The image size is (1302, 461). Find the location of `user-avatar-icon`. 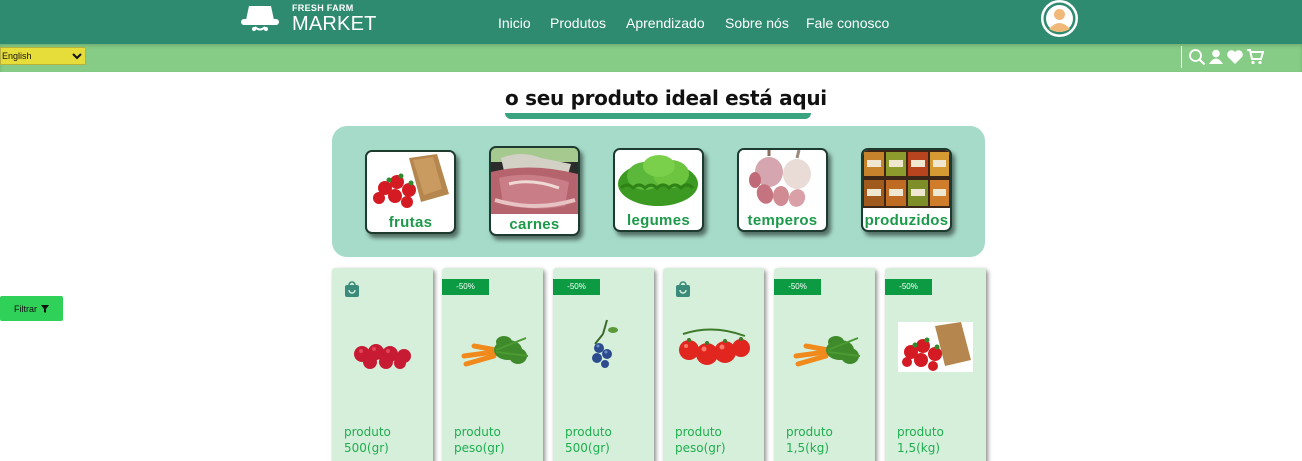

user-avatar-icon is located at coordinates (1059, 18).